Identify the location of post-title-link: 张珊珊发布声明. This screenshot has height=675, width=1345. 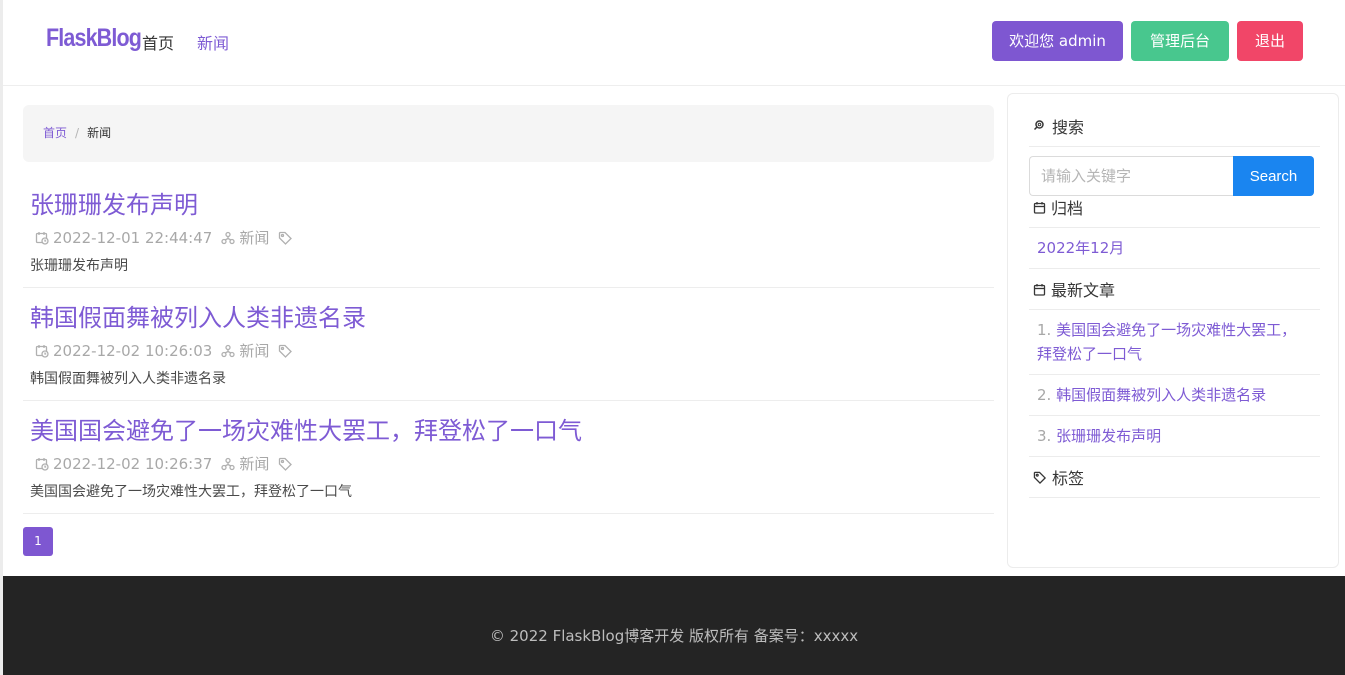
(114, 202).